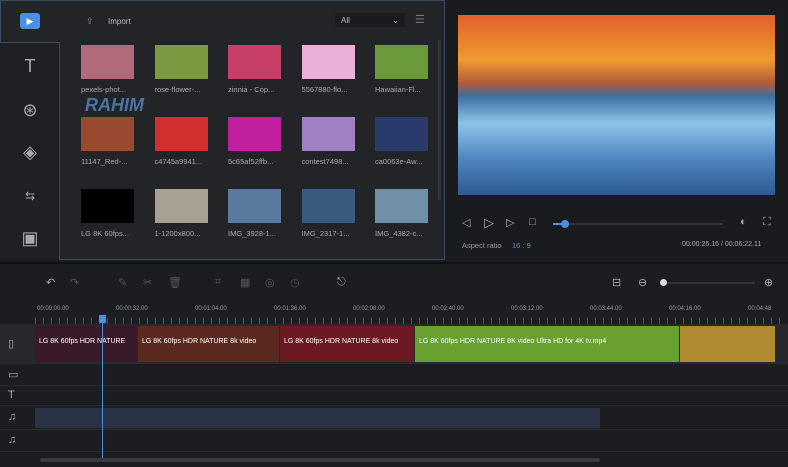 This screenshot has width=788, height=467. I want to click on audio-clip, so click(317, 418).